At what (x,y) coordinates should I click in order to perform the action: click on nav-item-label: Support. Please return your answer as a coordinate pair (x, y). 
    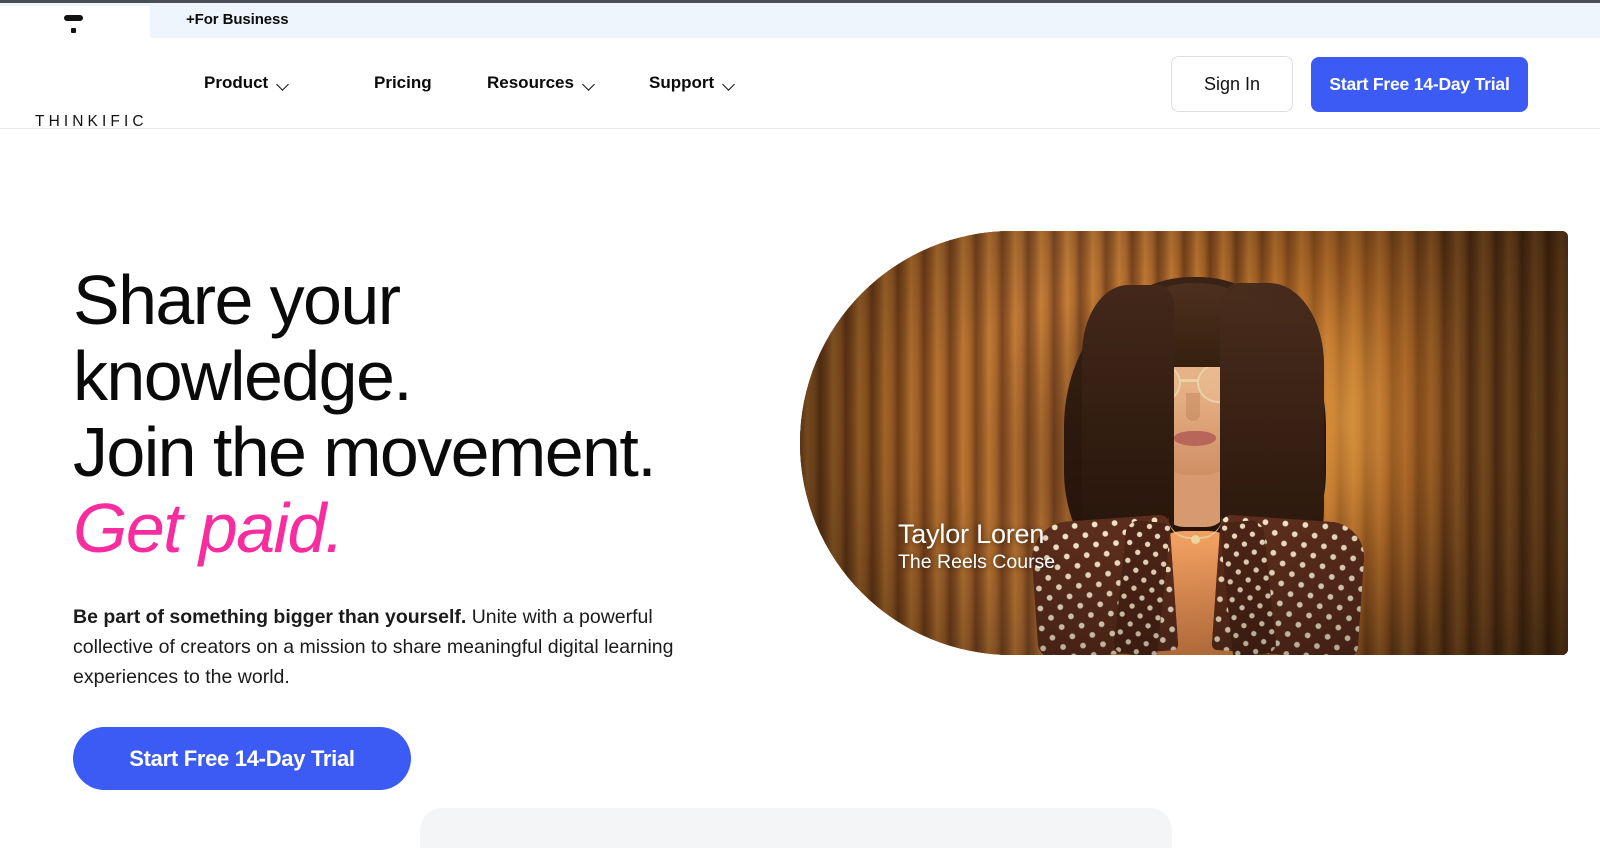
    Looking at the image, I should click on (682, 82).